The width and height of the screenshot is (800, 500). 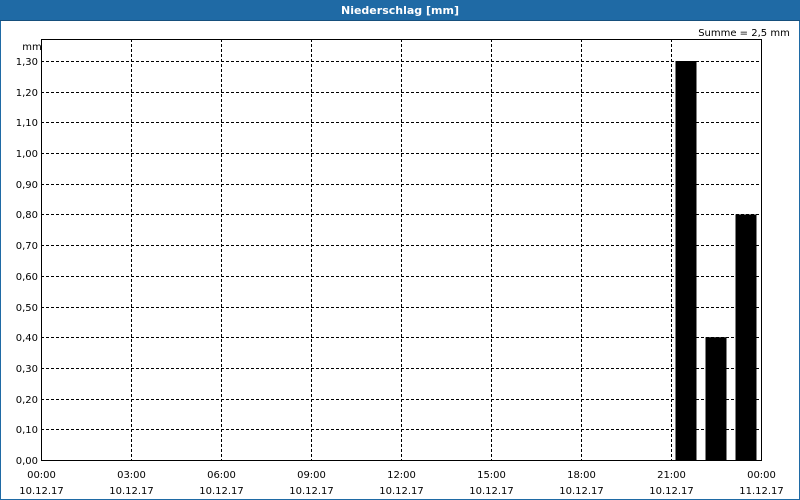 I want to click on y-tick-label: 0,10, so click(x=27, y=430).